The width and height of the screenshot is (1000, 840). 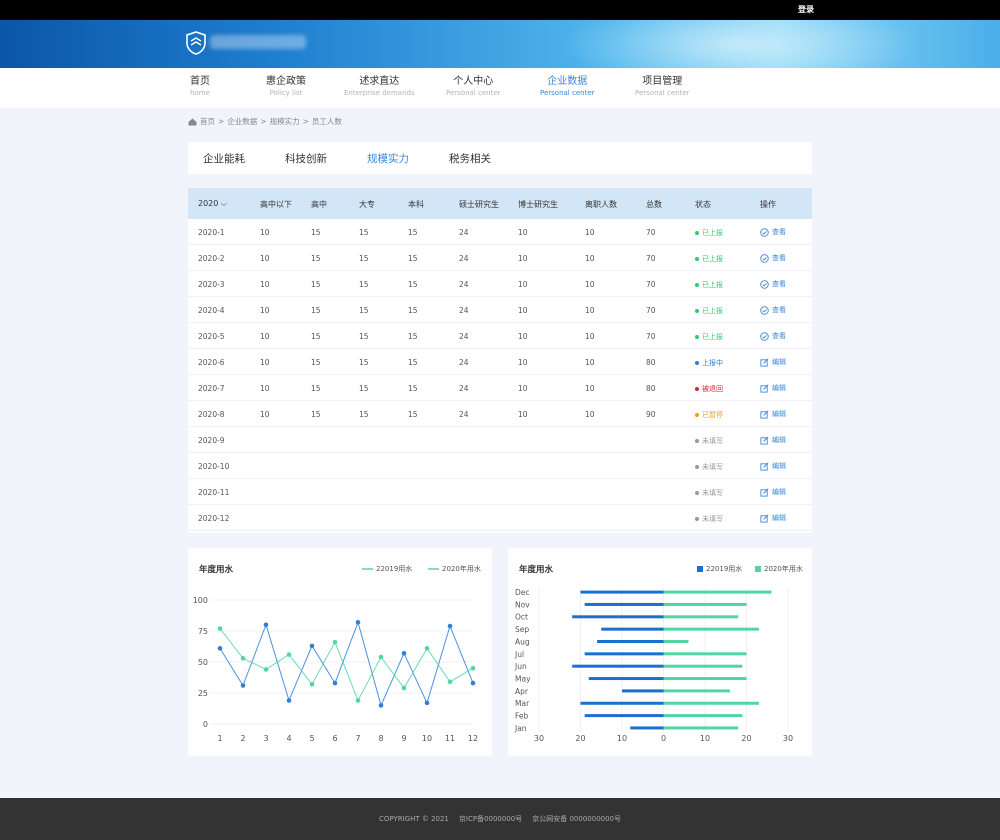 I want to click on login-link: 登录, so click(x=806, y=9).